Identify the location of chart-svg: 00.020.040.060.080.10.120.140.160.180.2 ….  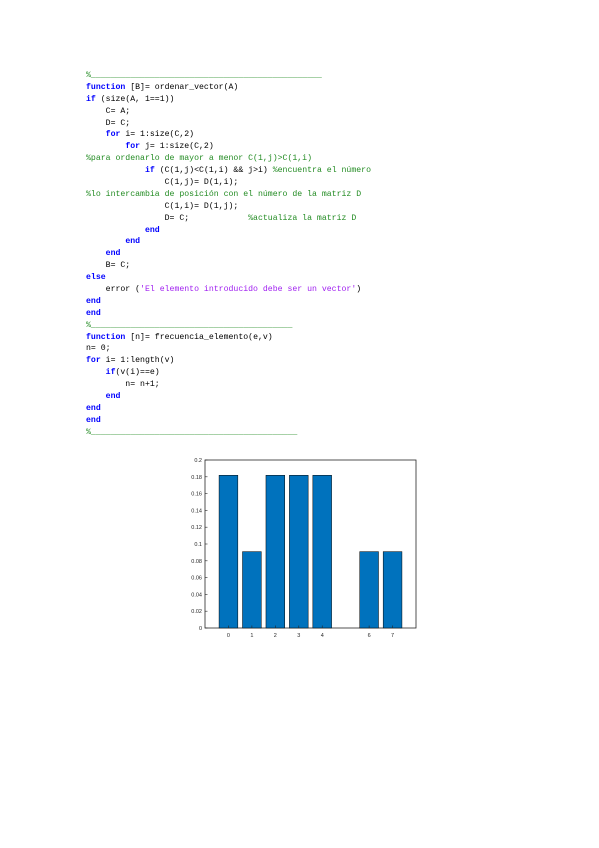
(304, 548).